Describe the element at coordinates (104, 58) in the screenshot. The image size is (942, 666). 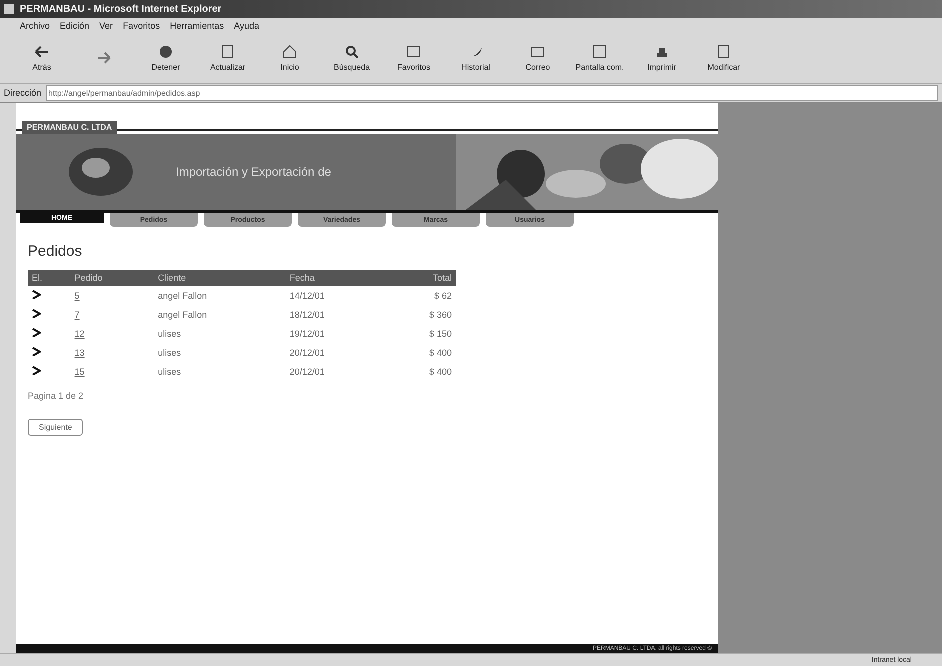
I see `forward-arrow-icon` at that location.